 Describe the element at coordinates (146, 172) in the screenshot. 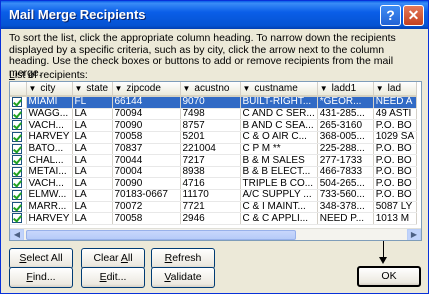

I see `cell-zipcode: 70004` at that location.